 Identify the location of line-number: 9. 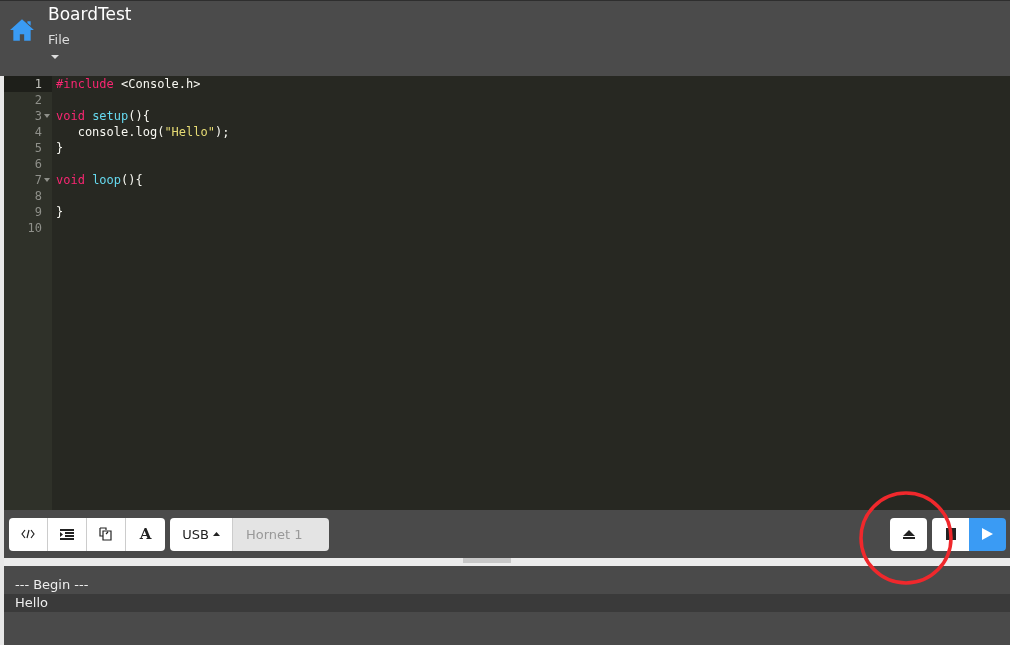
(38, 212).